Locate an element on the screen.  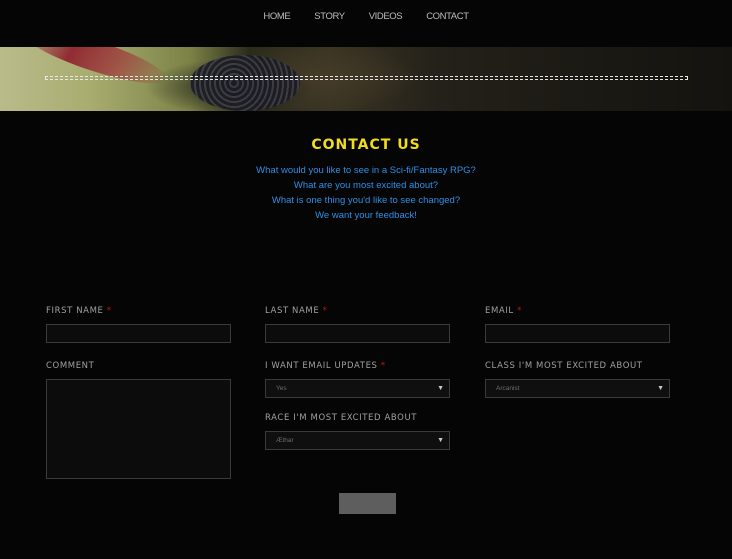
intro-line: What are you most excited about? is located at coordinates (366, 185).